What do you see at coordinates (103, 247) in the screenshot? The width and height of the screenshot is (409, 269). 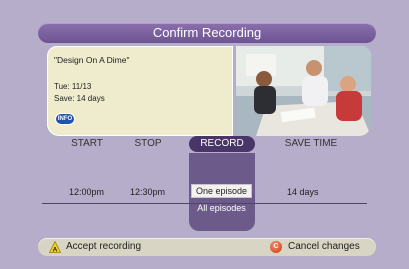 I see `accept-recording-label: Accept recording` at bounding box center [103, 247].